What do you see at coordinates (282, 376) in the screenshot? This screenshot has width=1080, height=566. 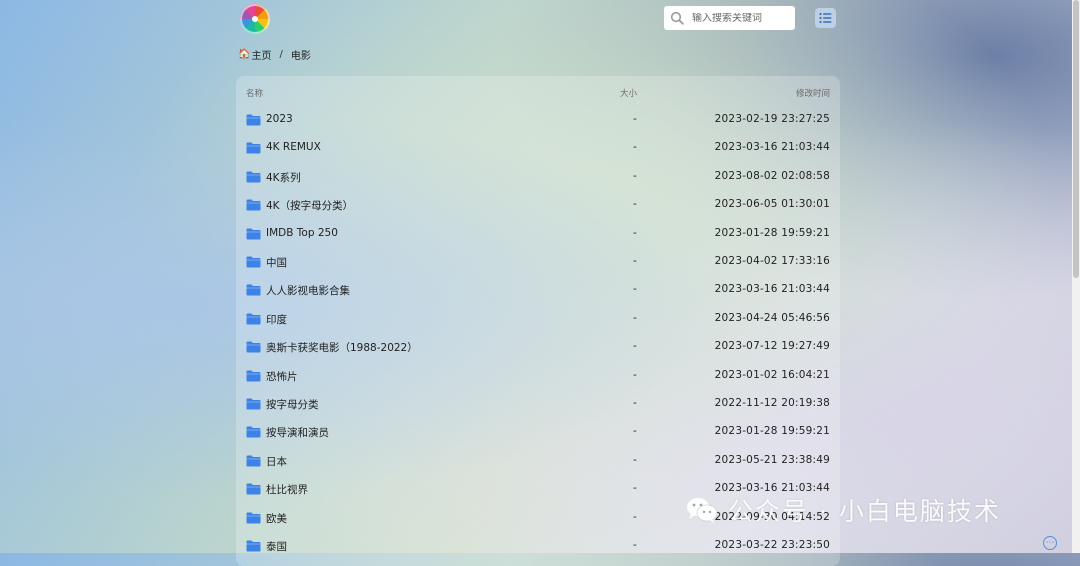 I see `file-name: 恐怖片` at bounding box center [282, 376].